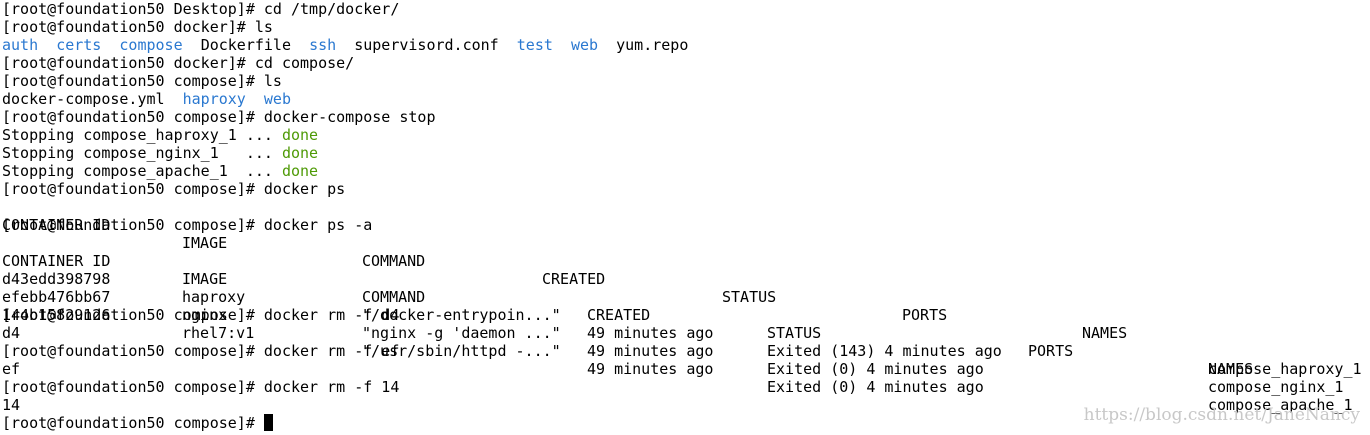  Describe the element at coordinates (794, 333) in the screenshot. I see `col-status: STATUS` at that location.